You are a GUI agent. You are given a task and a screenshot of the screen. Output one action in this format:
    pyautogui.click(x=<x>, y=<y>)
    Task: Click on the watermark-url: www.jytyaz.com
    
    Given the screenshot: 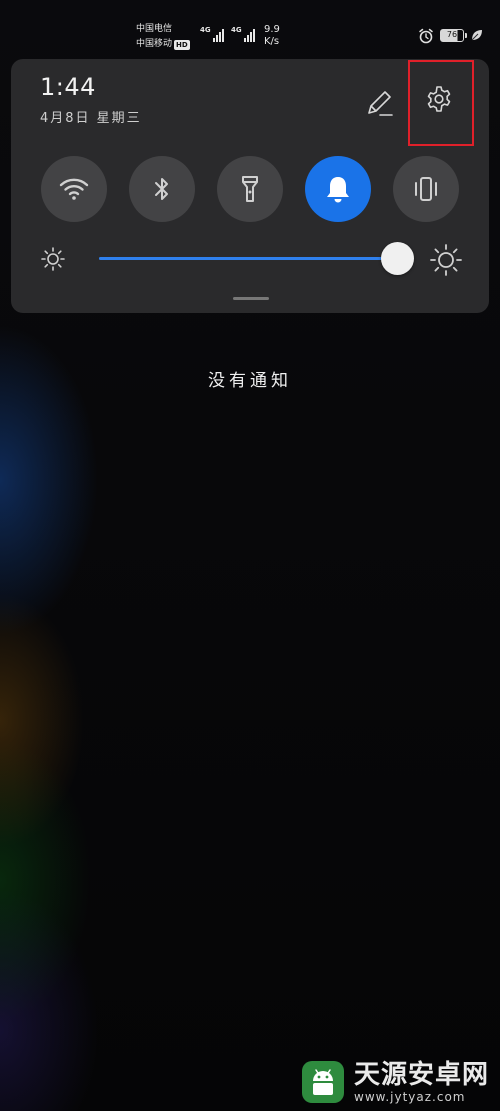 What is the action you would take?
    pyautogui.click(x=410, y=1096)
    